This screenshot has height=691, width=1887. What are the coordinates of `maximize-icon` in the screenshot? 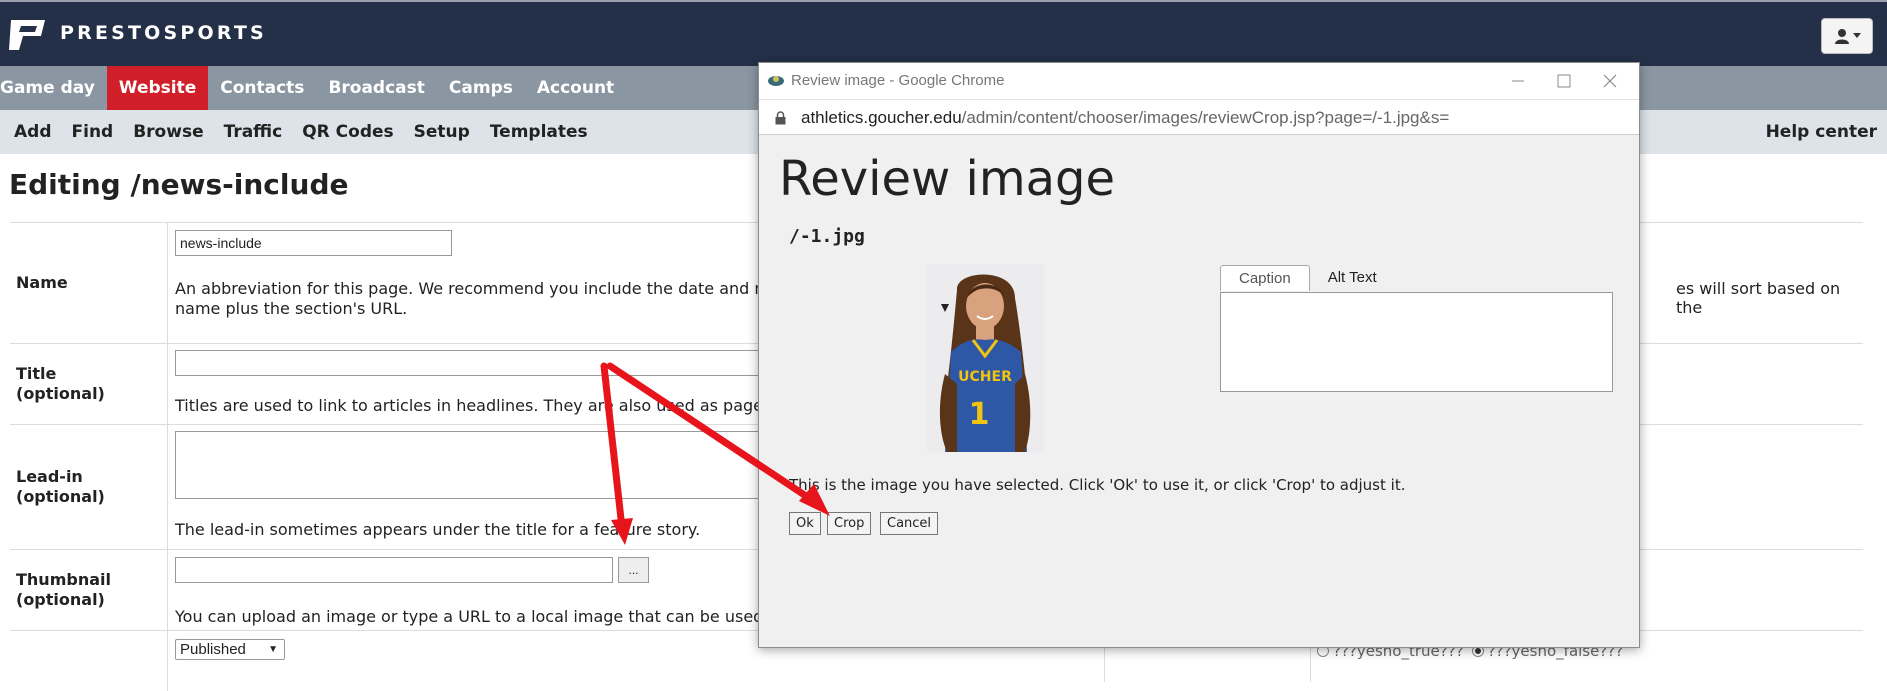 It's located at (1564, 81).